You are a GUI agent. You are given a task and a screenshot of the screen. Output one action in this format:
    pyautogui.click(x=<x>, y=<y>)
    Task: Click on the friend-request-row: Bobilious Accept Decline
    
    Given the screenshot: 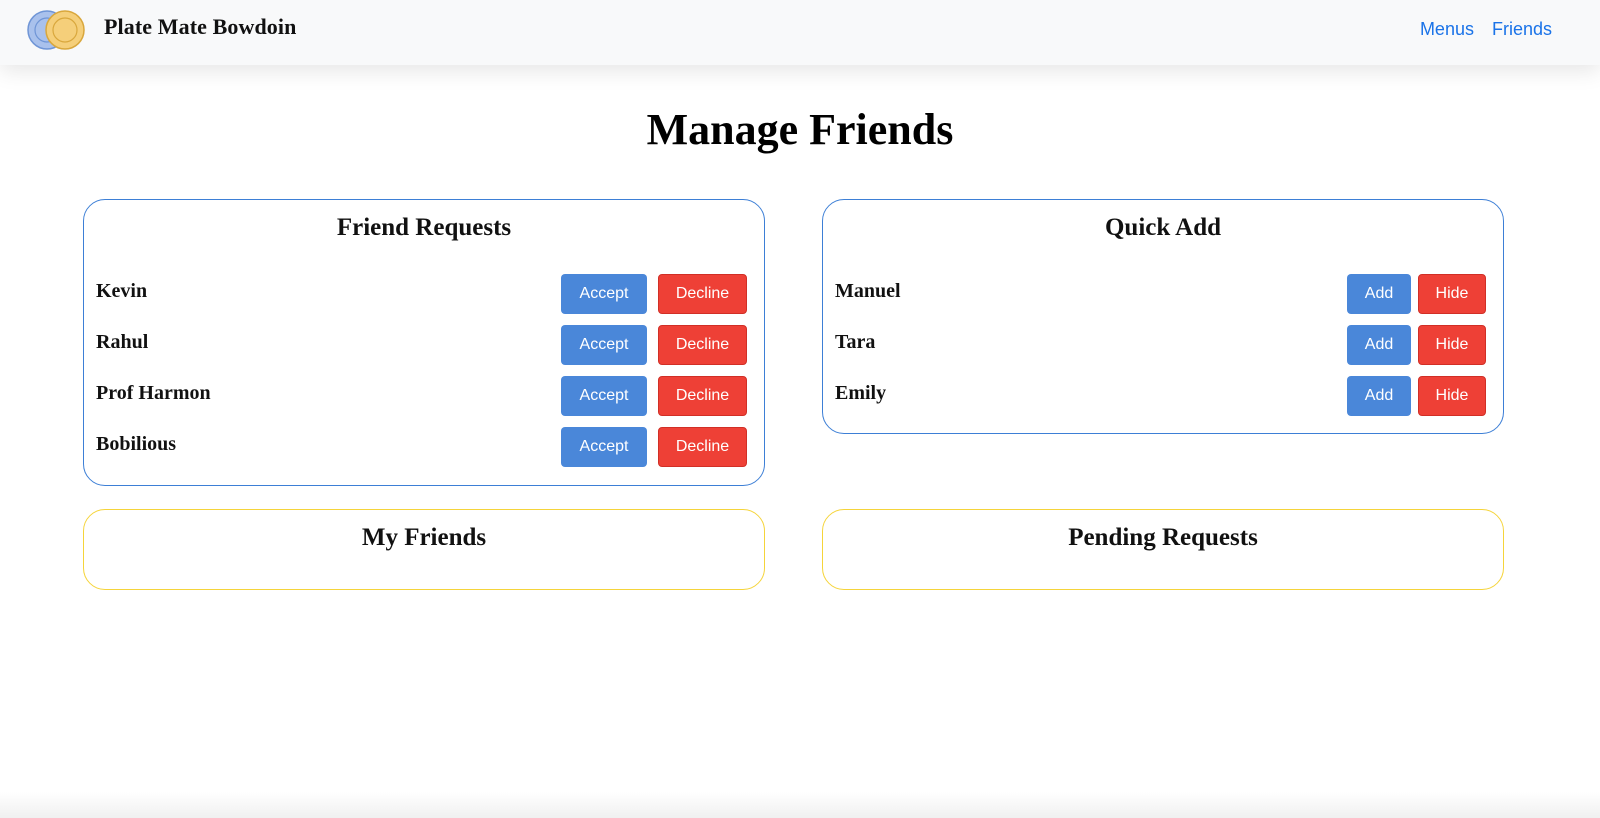 What is the action you would take?
    pyautogui.click(x=421, y=447)
    